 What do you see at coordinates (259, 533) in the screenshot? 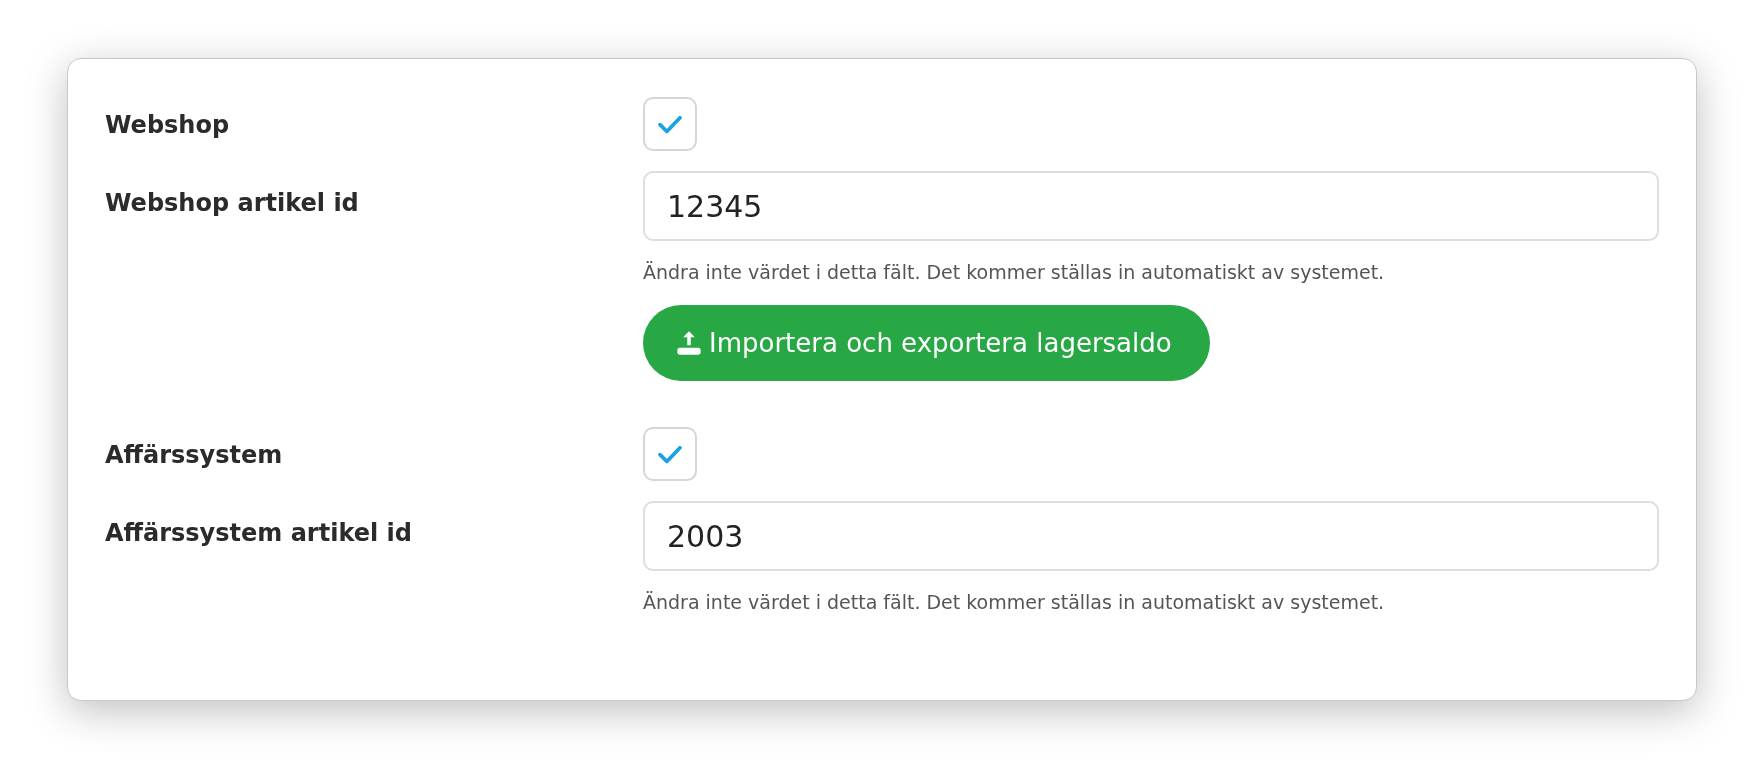
I see `field-label: Affärssystem artikel id` at bounding box center [259, 533].